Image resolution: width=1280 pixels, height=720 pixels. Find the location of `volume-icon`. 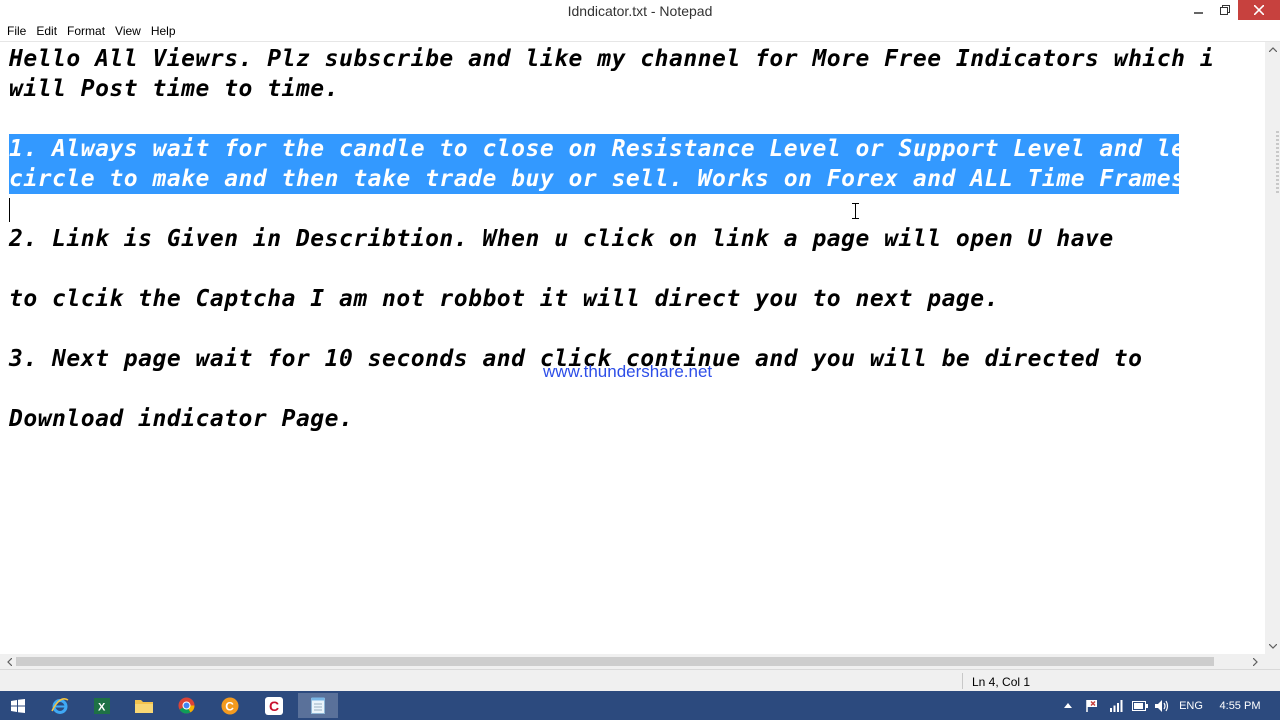

volume-icon is located at coordinates (1162, 705).